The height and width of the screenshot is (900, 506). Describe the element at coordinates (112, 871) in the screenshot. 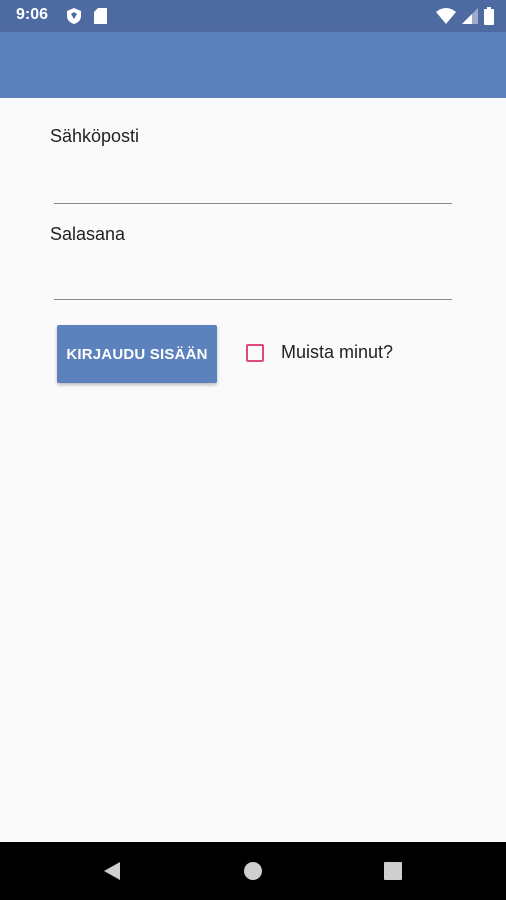

I see `back-icon` at that location.